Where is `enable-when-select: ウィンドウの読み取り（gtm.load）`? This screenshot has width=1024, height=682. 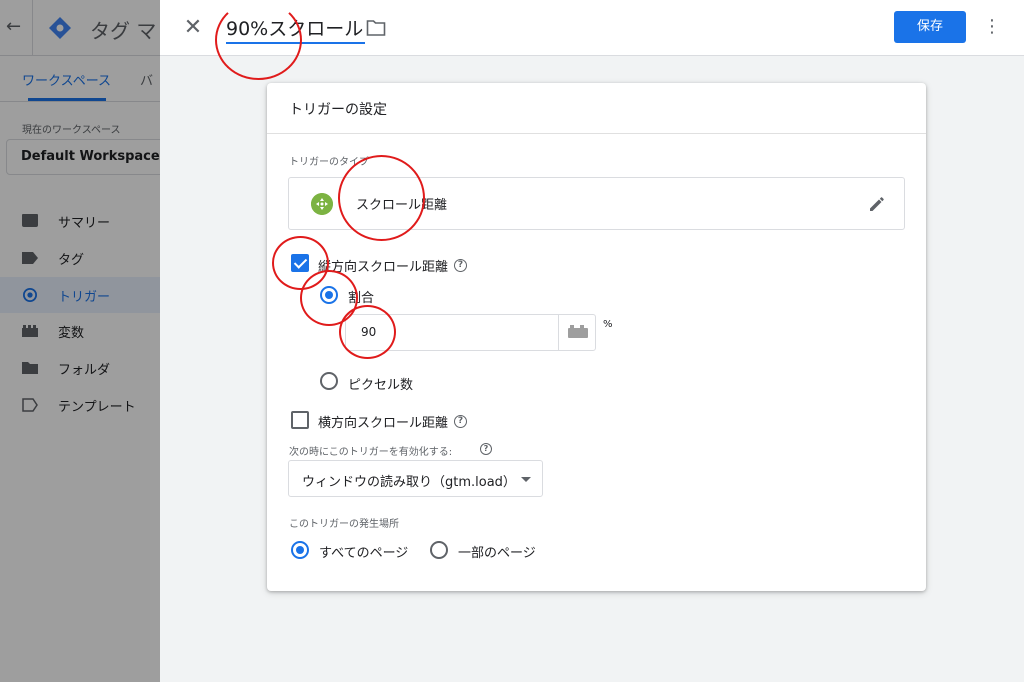
enable-when-select: ウィンドウの読み取り（gtm.load） is located at coordinates (415, 478).